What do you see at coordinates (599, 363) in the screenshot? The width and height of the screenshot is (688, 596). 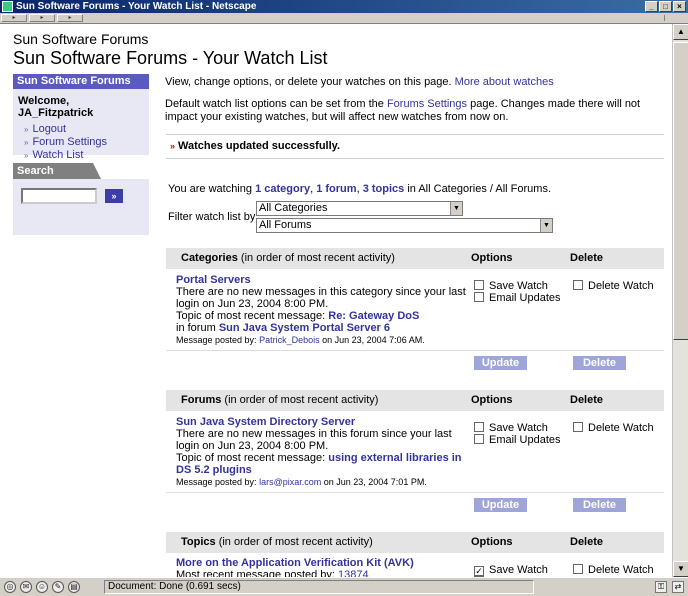 I see `category-delete-button: Delete` at bounding box center [599, 363].